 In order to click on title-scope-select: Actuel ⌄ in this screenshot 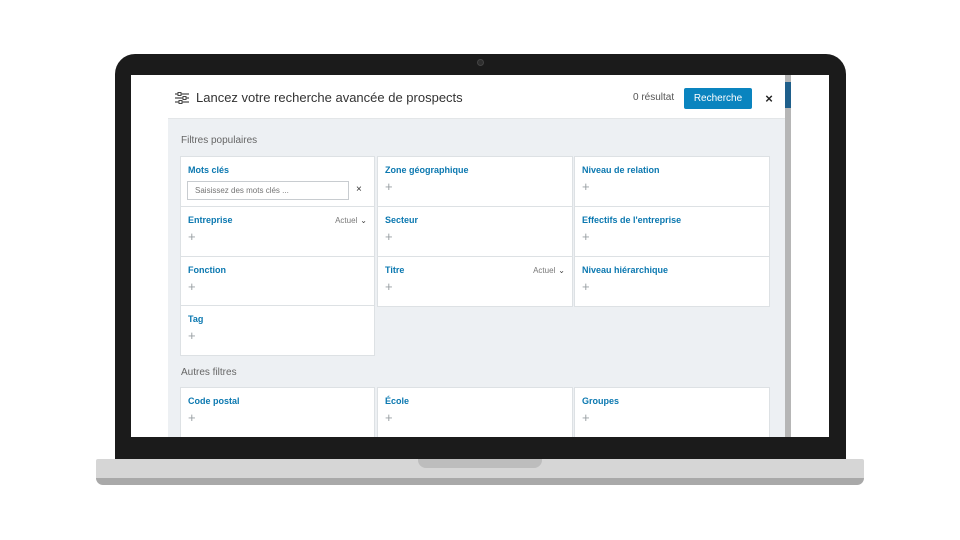, I will do `click(549, 270)`.